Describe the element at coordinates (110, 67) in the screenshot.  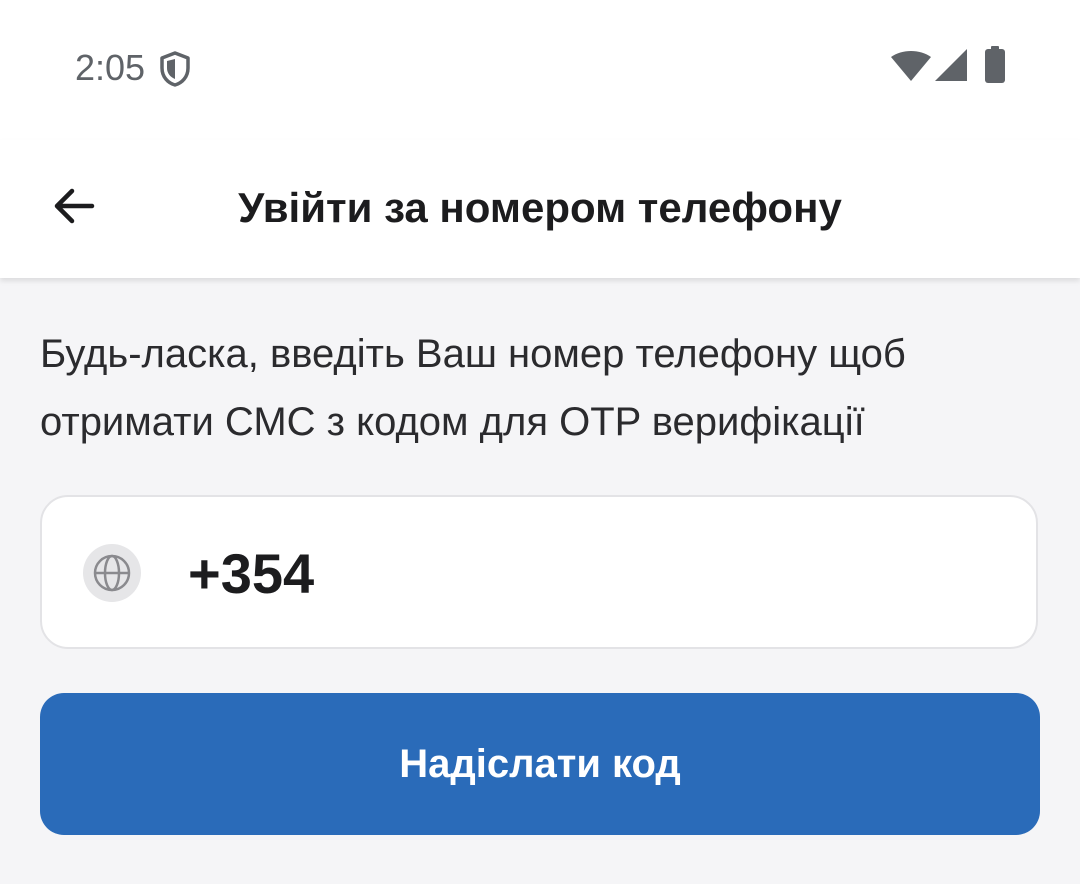
I see `status-time: 2:05` at that location.